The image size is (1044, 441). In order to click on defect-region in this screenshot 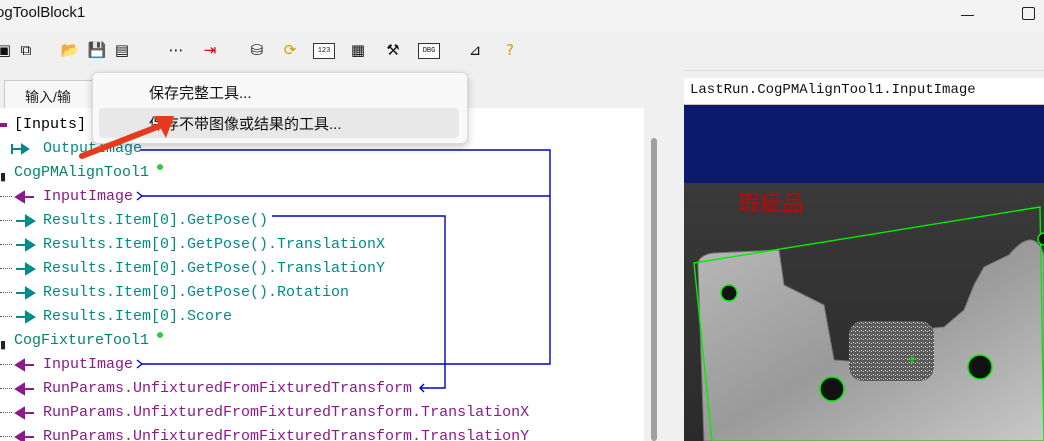, I will do `click(891, 351)`.